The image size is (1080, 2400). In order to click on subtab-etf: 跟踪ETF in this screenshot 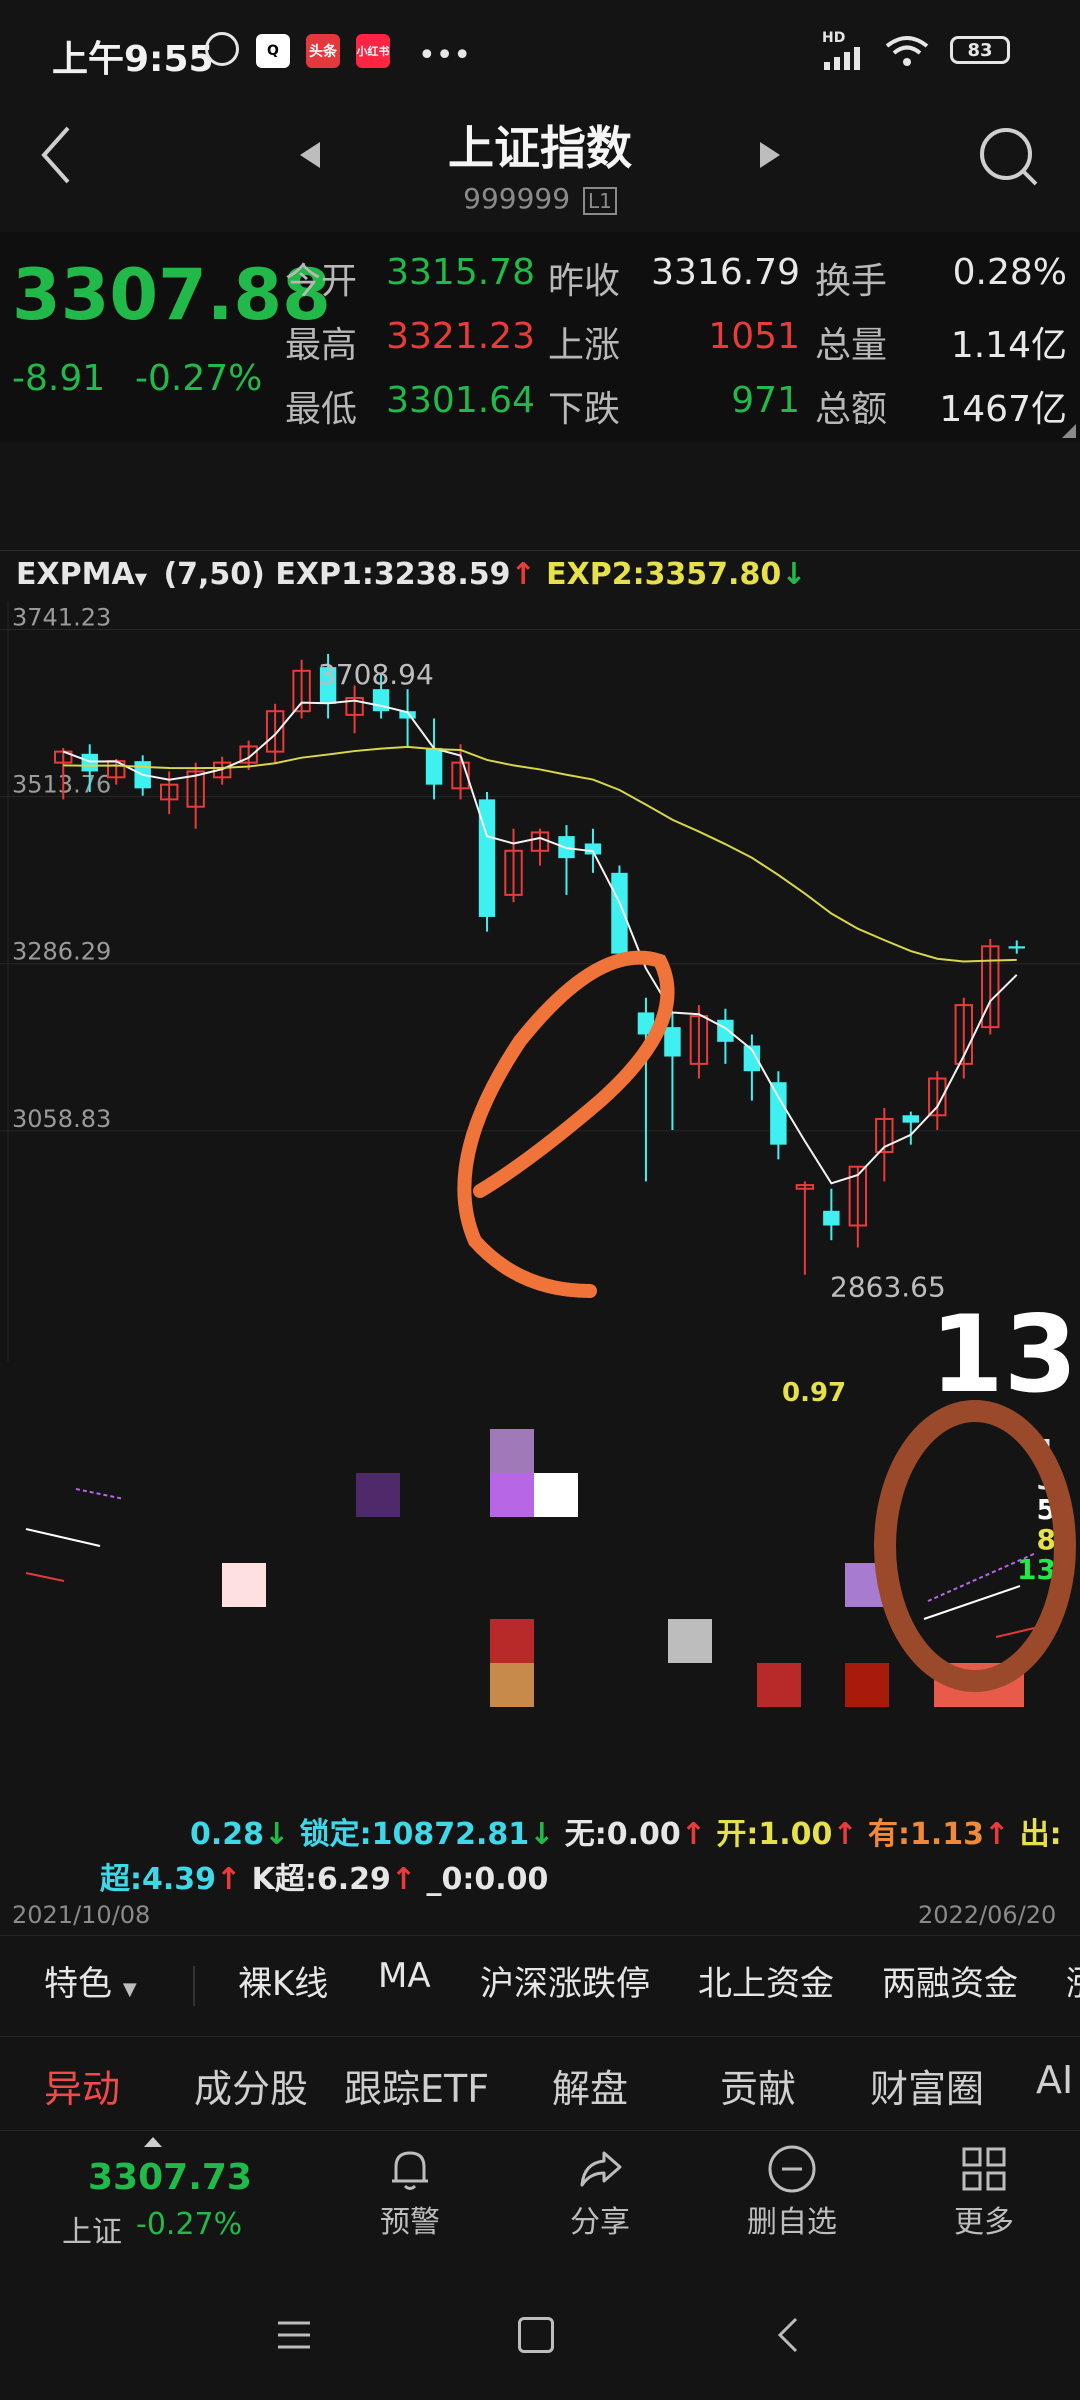, I will do `click(416, 2085)`.